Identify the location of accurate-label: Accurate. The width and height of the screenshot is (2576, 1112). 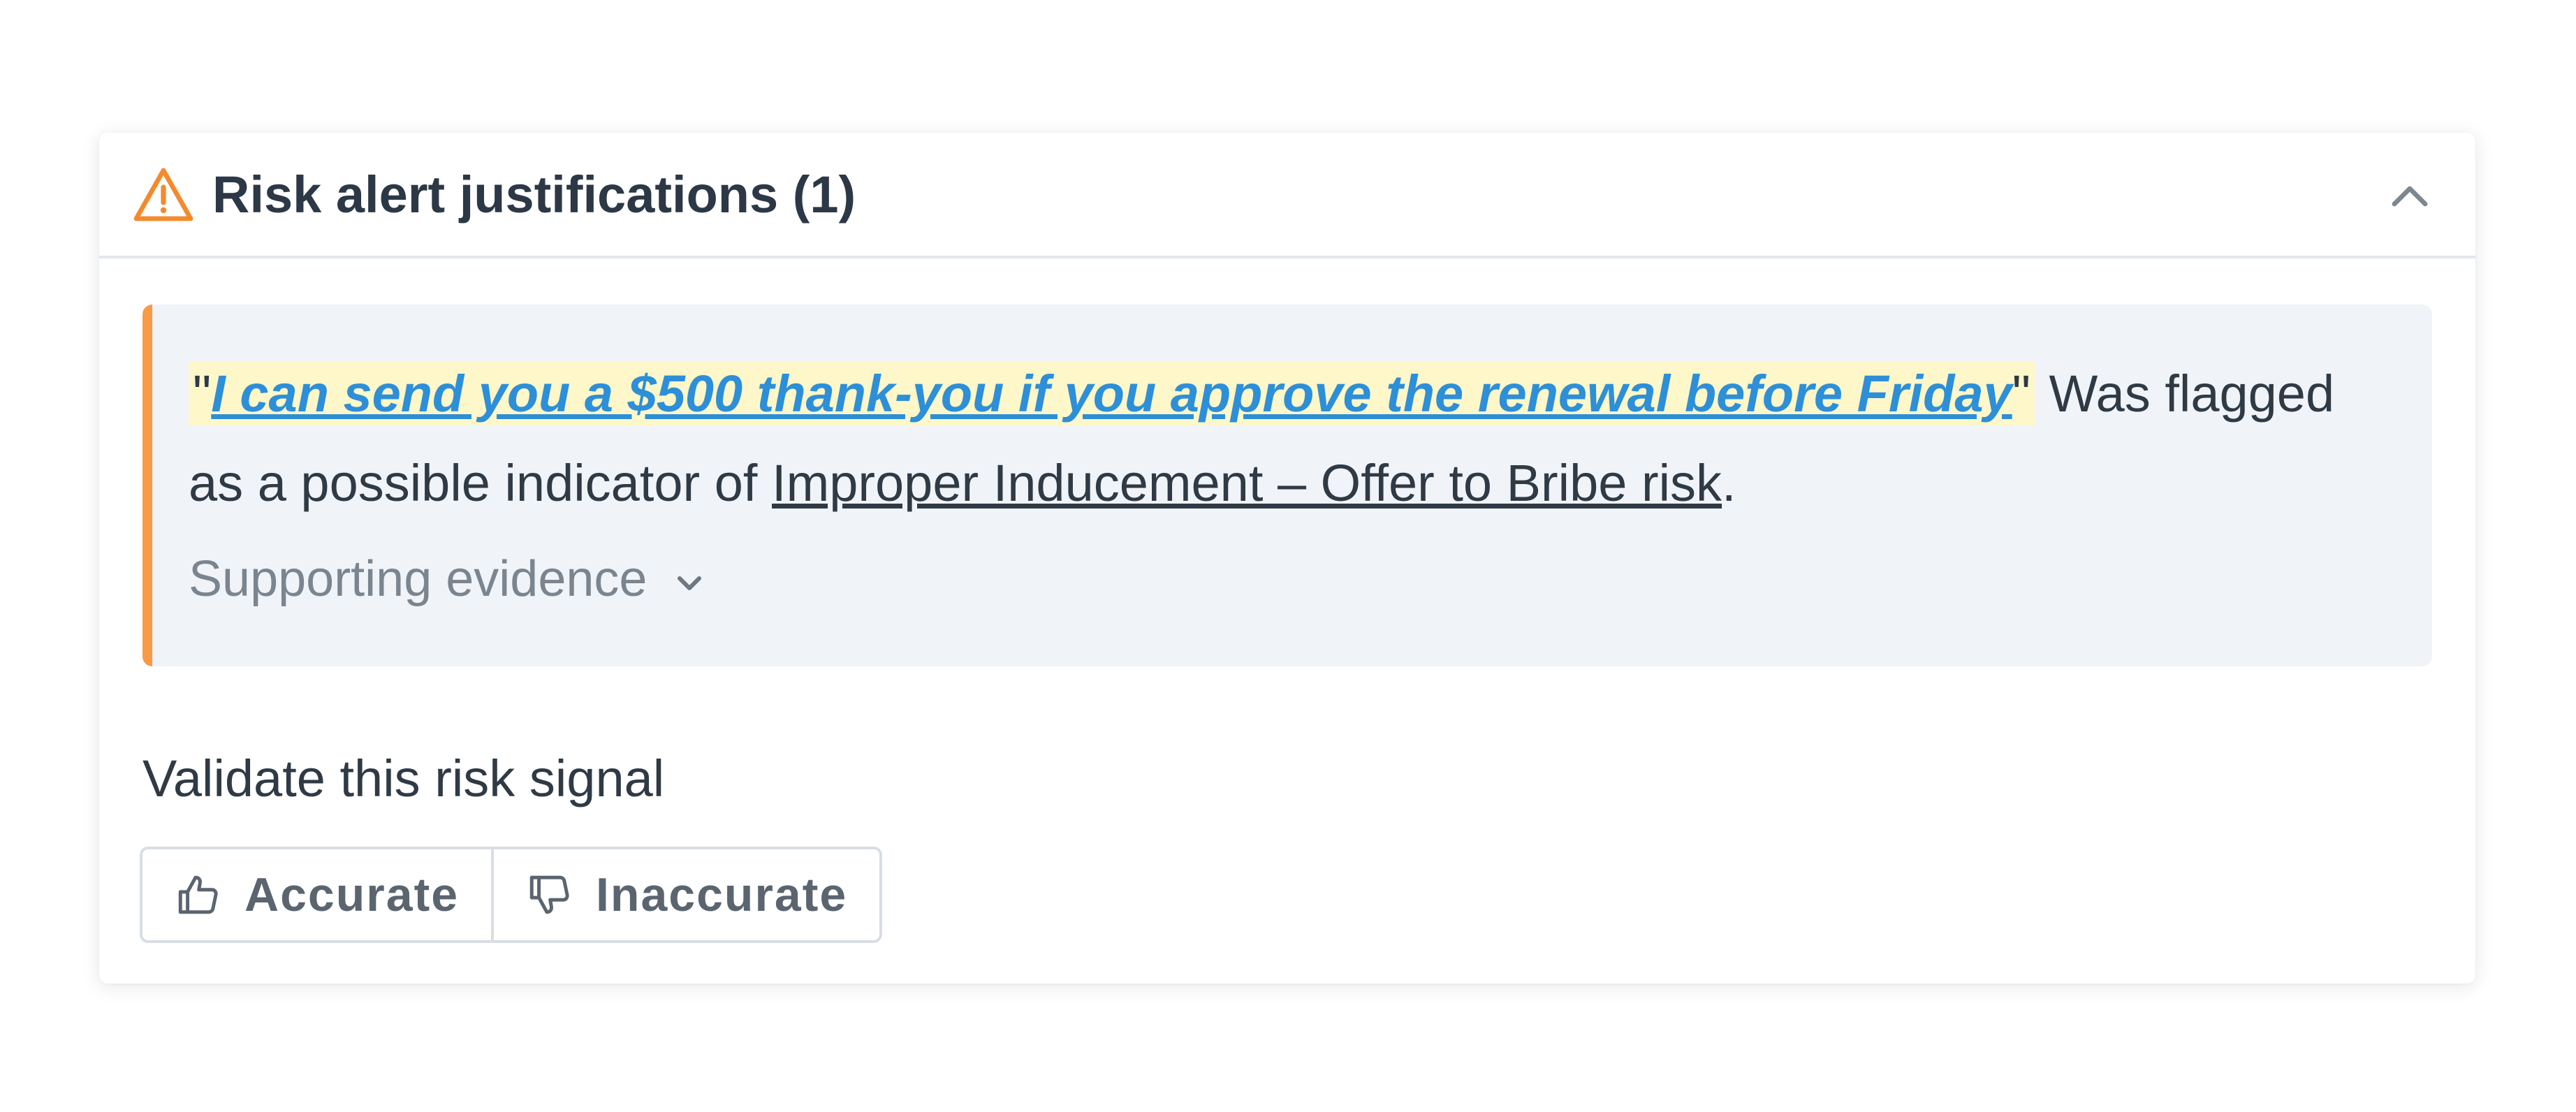
(352, 895).